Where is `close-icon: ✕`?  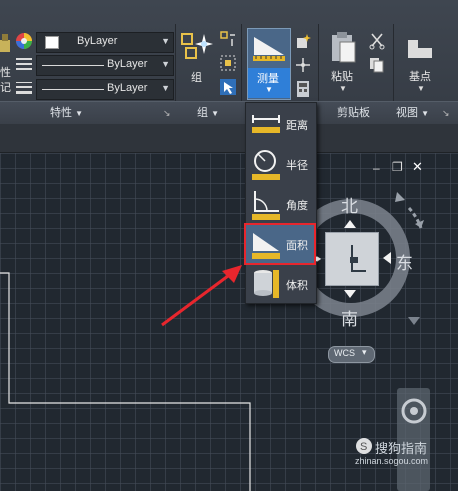 close-icon: ✕ is located at coordinates (417, 167).